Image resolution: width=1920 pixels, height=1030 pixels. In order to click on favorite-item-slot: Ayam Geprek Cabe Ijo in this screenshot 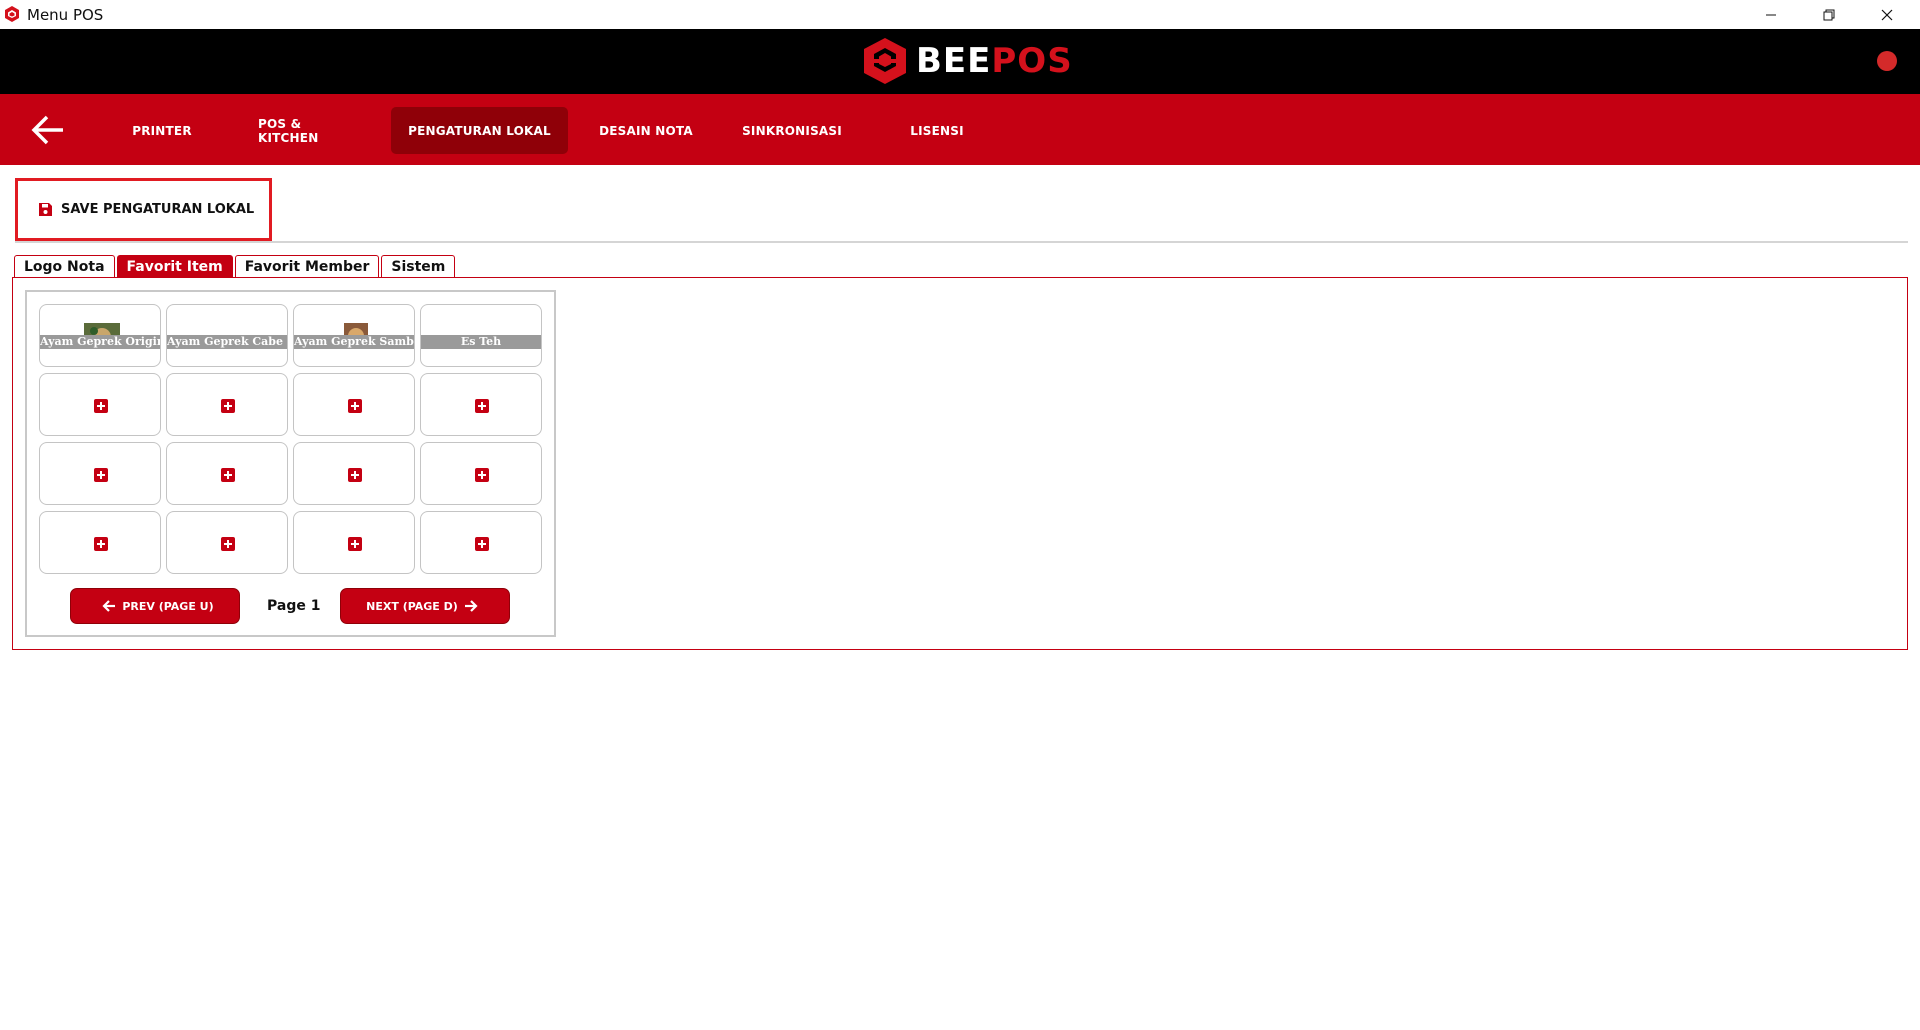, I will do `click(227, 335)`.